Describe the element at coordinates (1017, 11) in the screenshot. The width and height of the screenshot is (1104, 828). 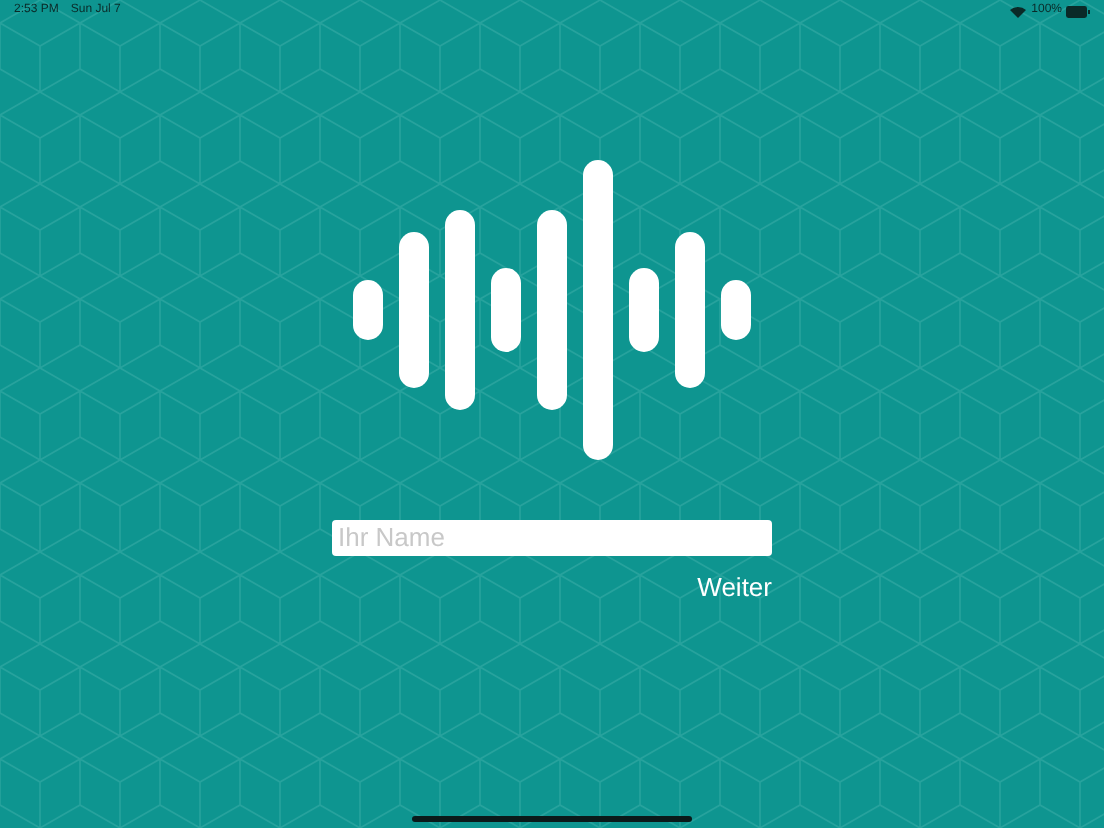
I see `wifi-icon` at that location.